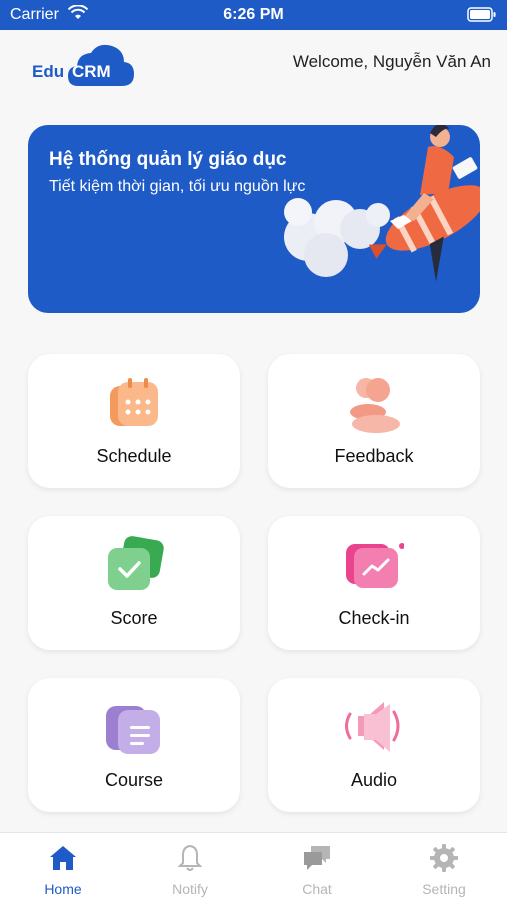  I want to click on menu-tile-score: Score, so click(134, 583).